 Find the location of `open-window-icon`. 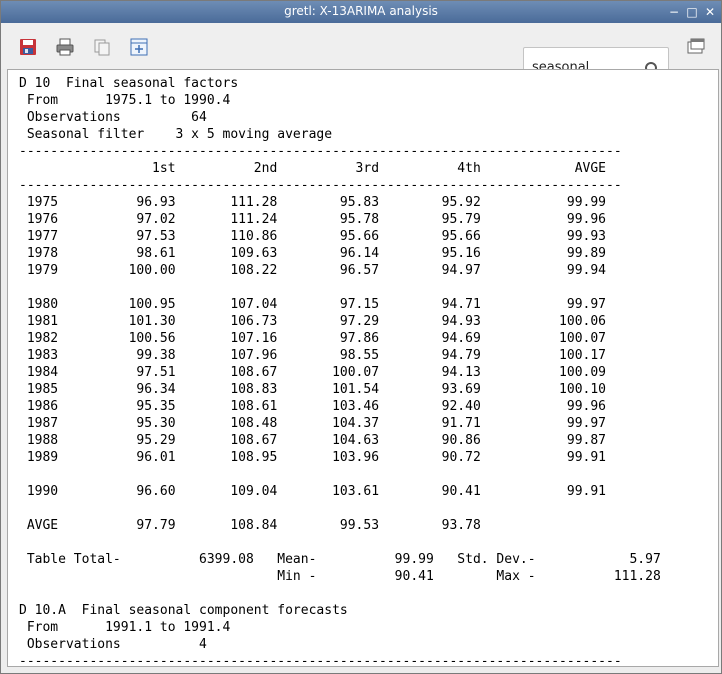

open-window-icon is located at coordinates (696, 46).